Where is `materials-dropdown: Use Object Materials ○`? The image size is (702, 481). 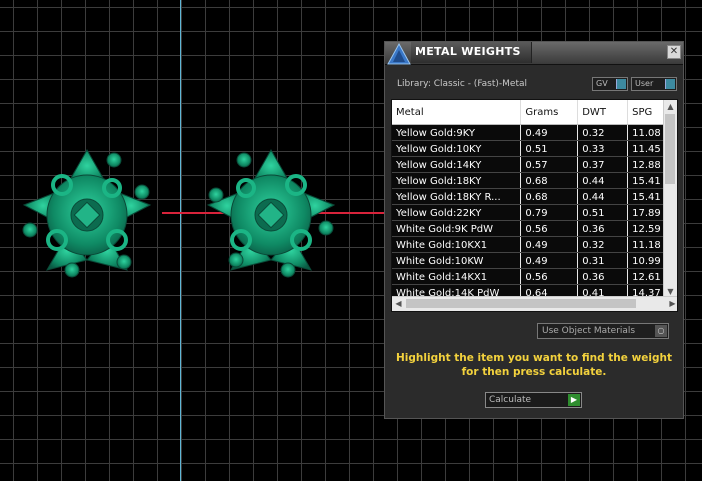
materials-dropdown: Use Object Materials ○ is located at coordinates (603, 331).